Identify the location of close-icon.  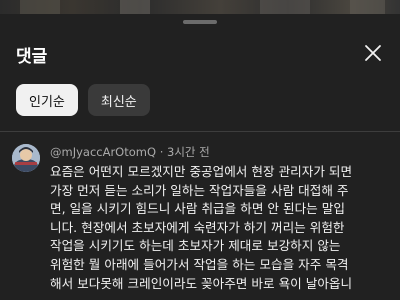
(373, 53).